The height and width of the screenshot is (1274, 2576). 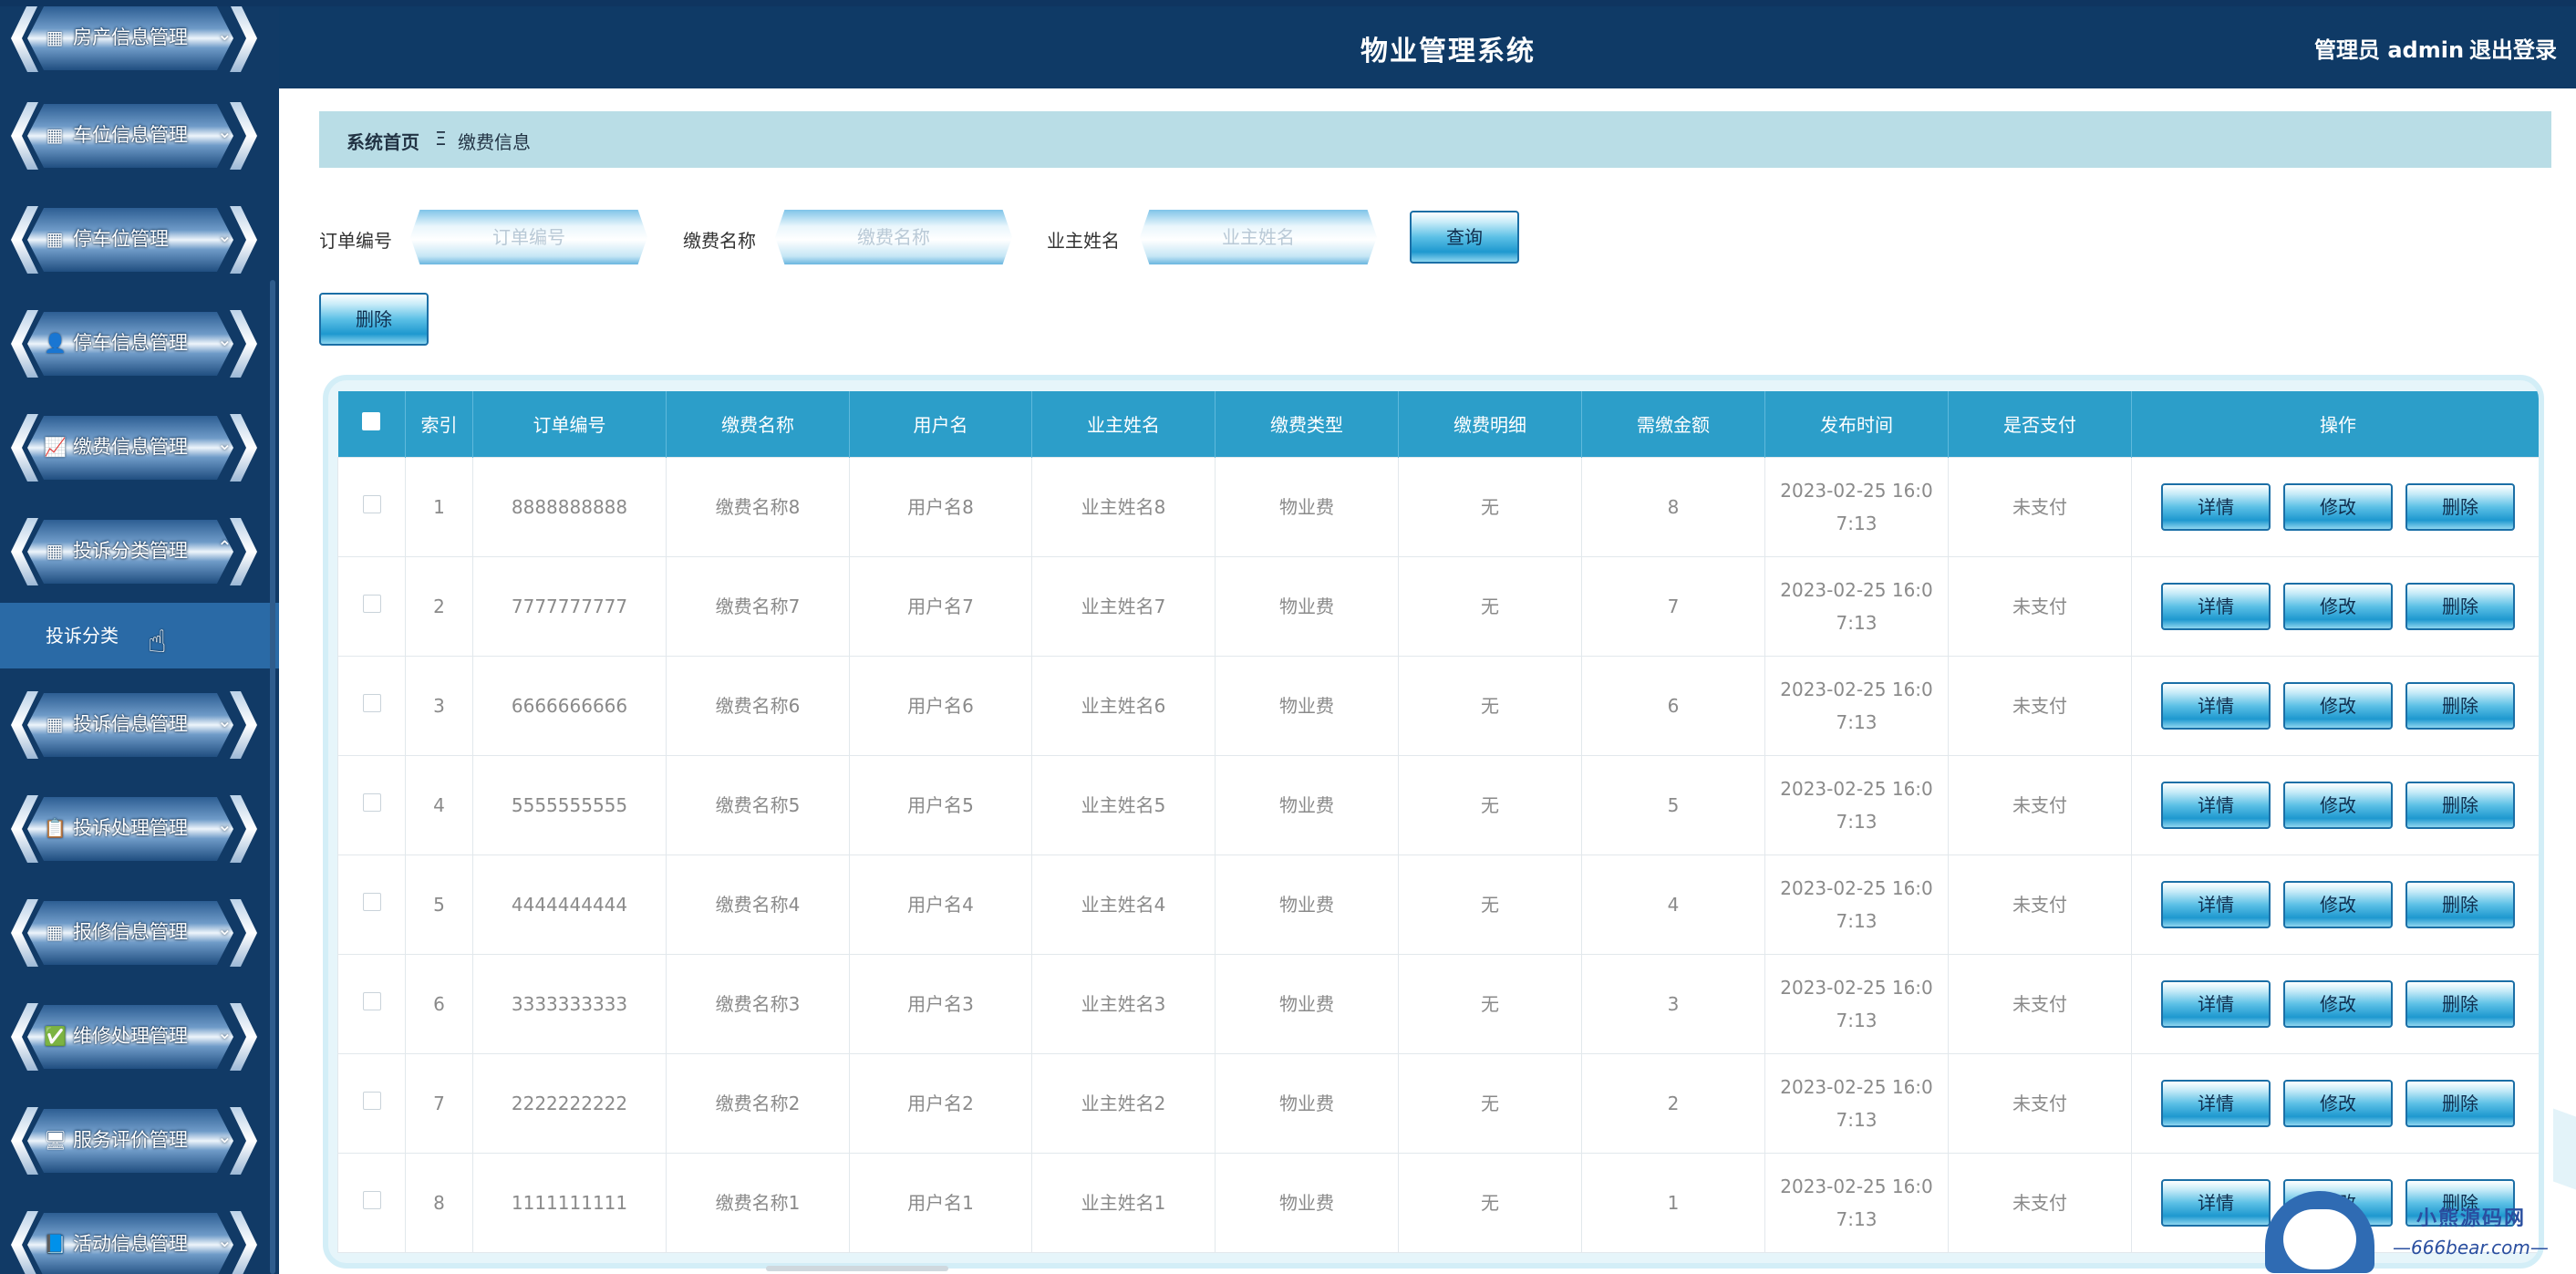 I want to click on cell-owner: 业主姓名2, so click(x=1123, y=1103).